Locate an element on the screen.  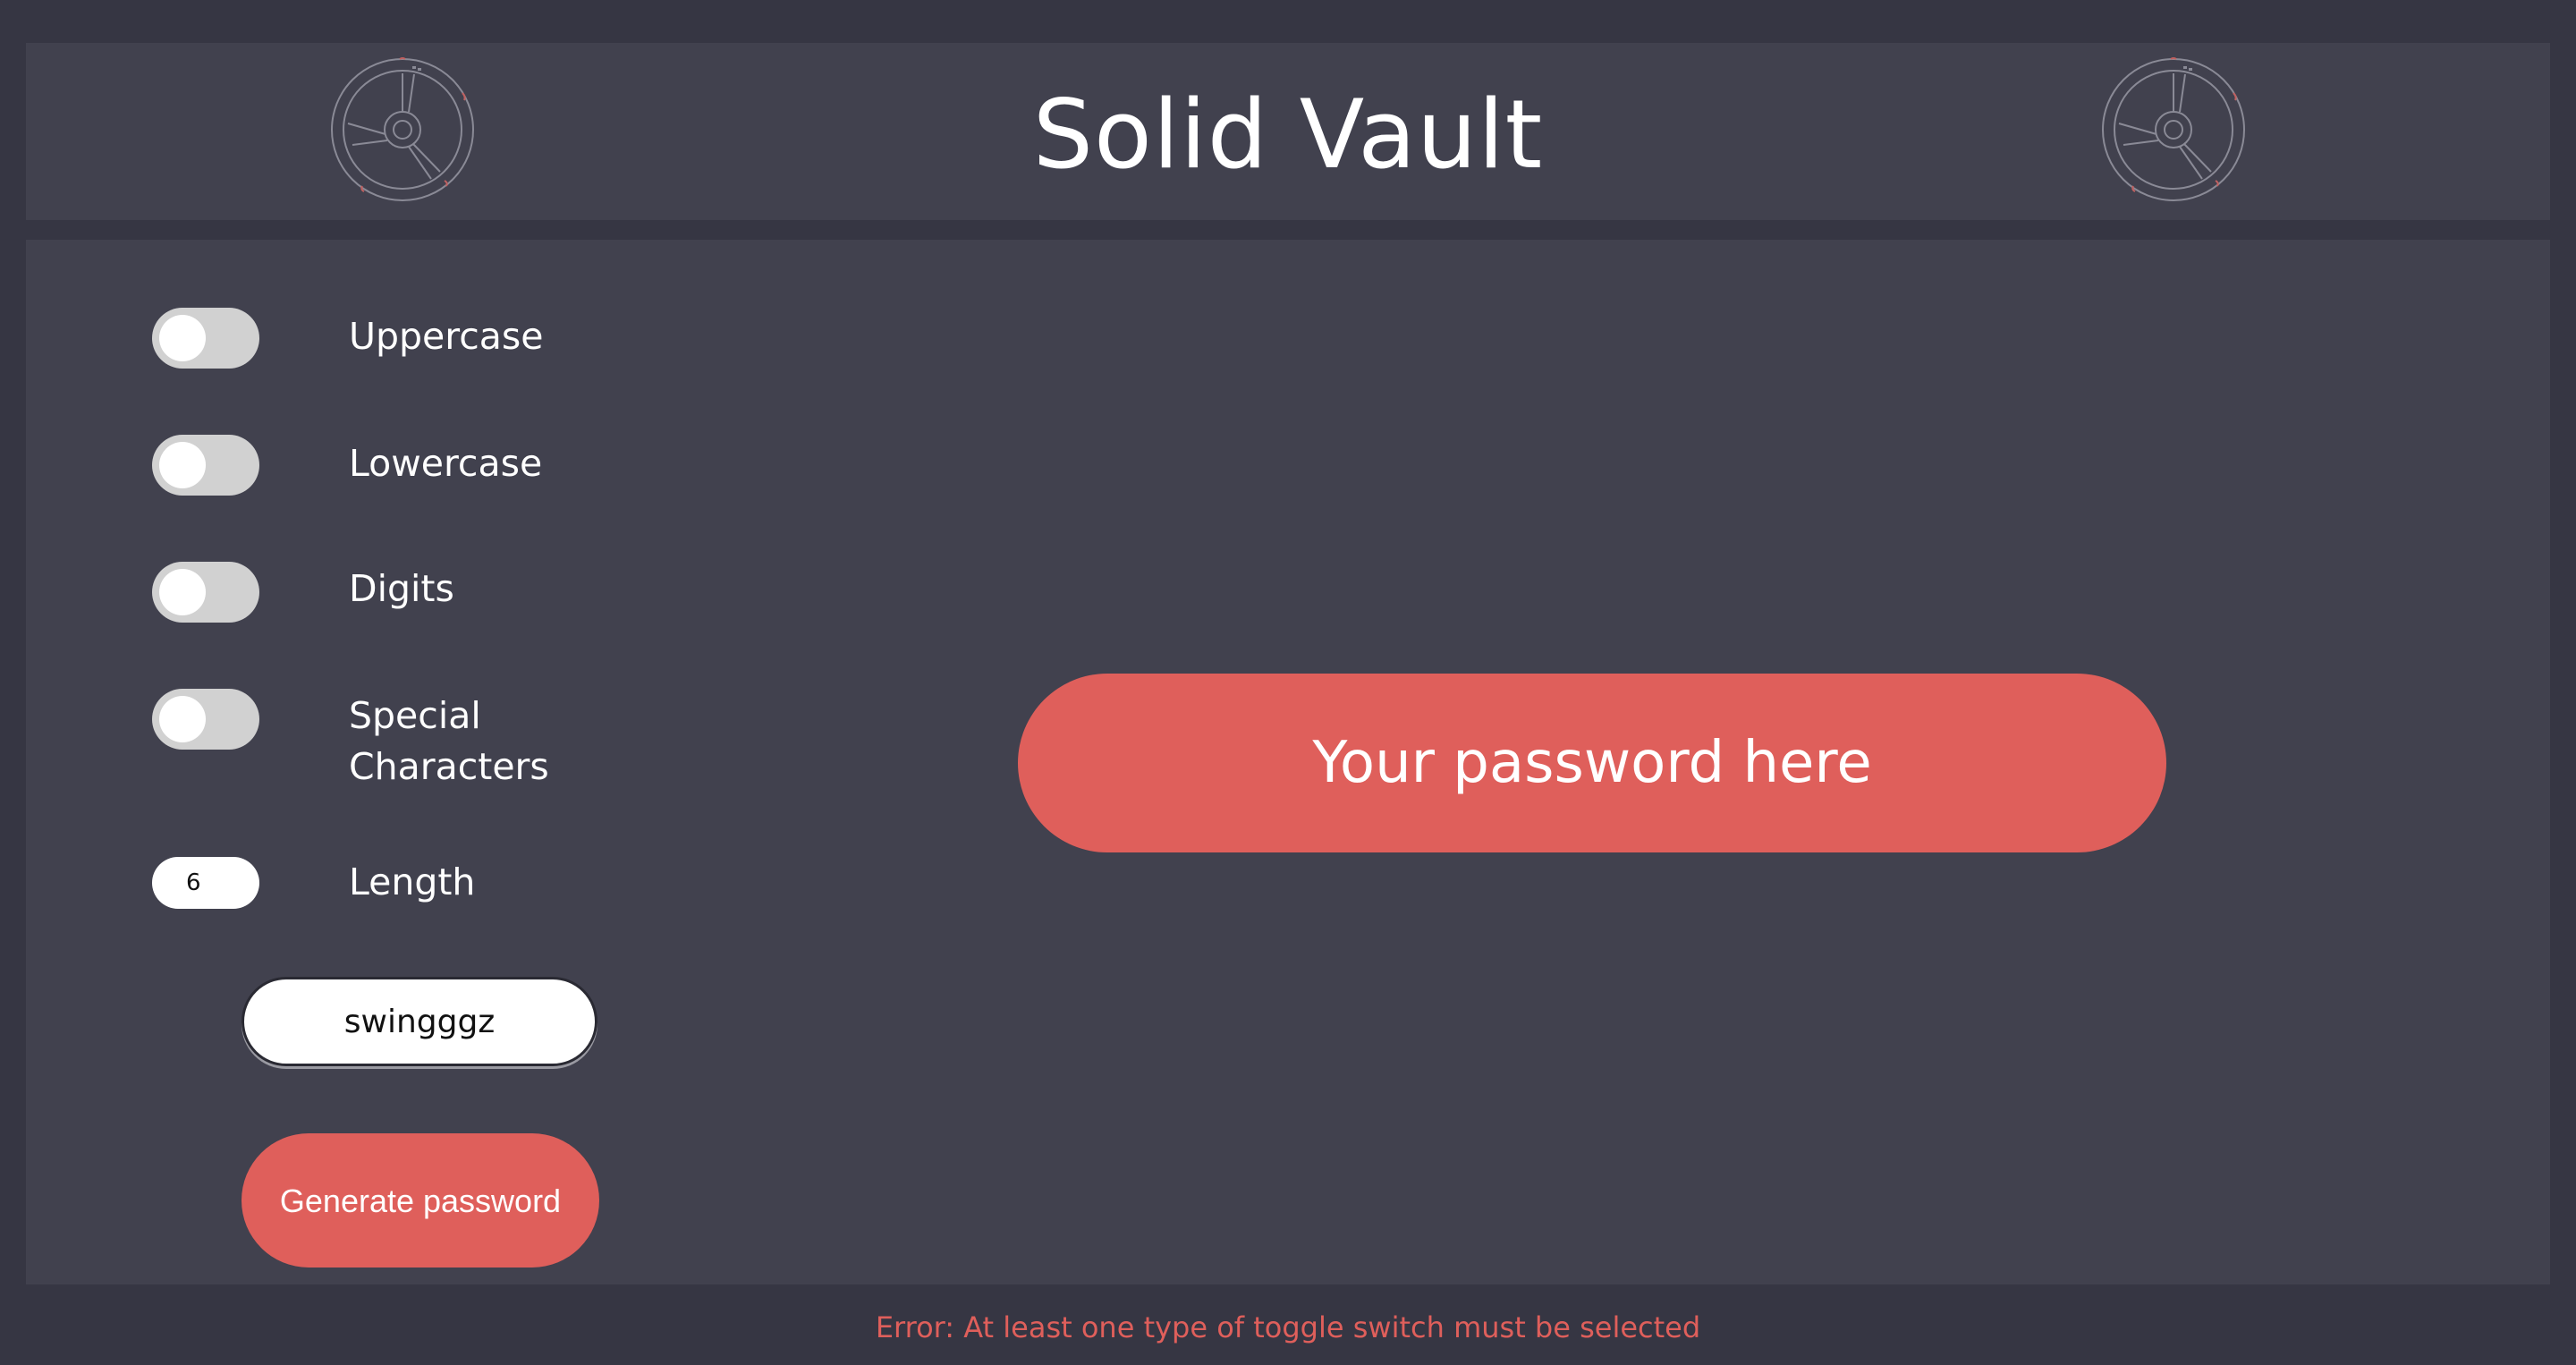
lowercase-toggle is located at coordinates (205, 465).